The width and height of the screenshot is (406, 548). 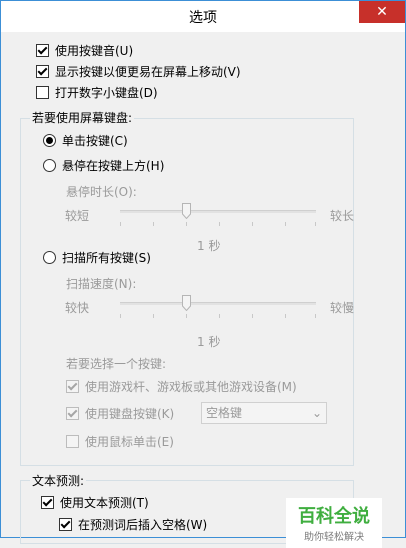 I want to click on mouse-click-checkbox: 使用鼠标单击(E), so click(x=120, y=441).